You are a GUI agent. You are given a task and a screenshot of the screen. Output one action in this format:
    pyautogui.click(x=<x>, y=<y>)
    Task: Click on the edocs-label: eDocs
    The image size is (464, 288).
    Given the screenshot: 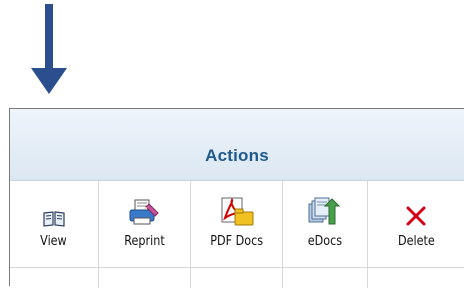 What is the action you would take?
    pyautogui.click(x=325, y=241)
    